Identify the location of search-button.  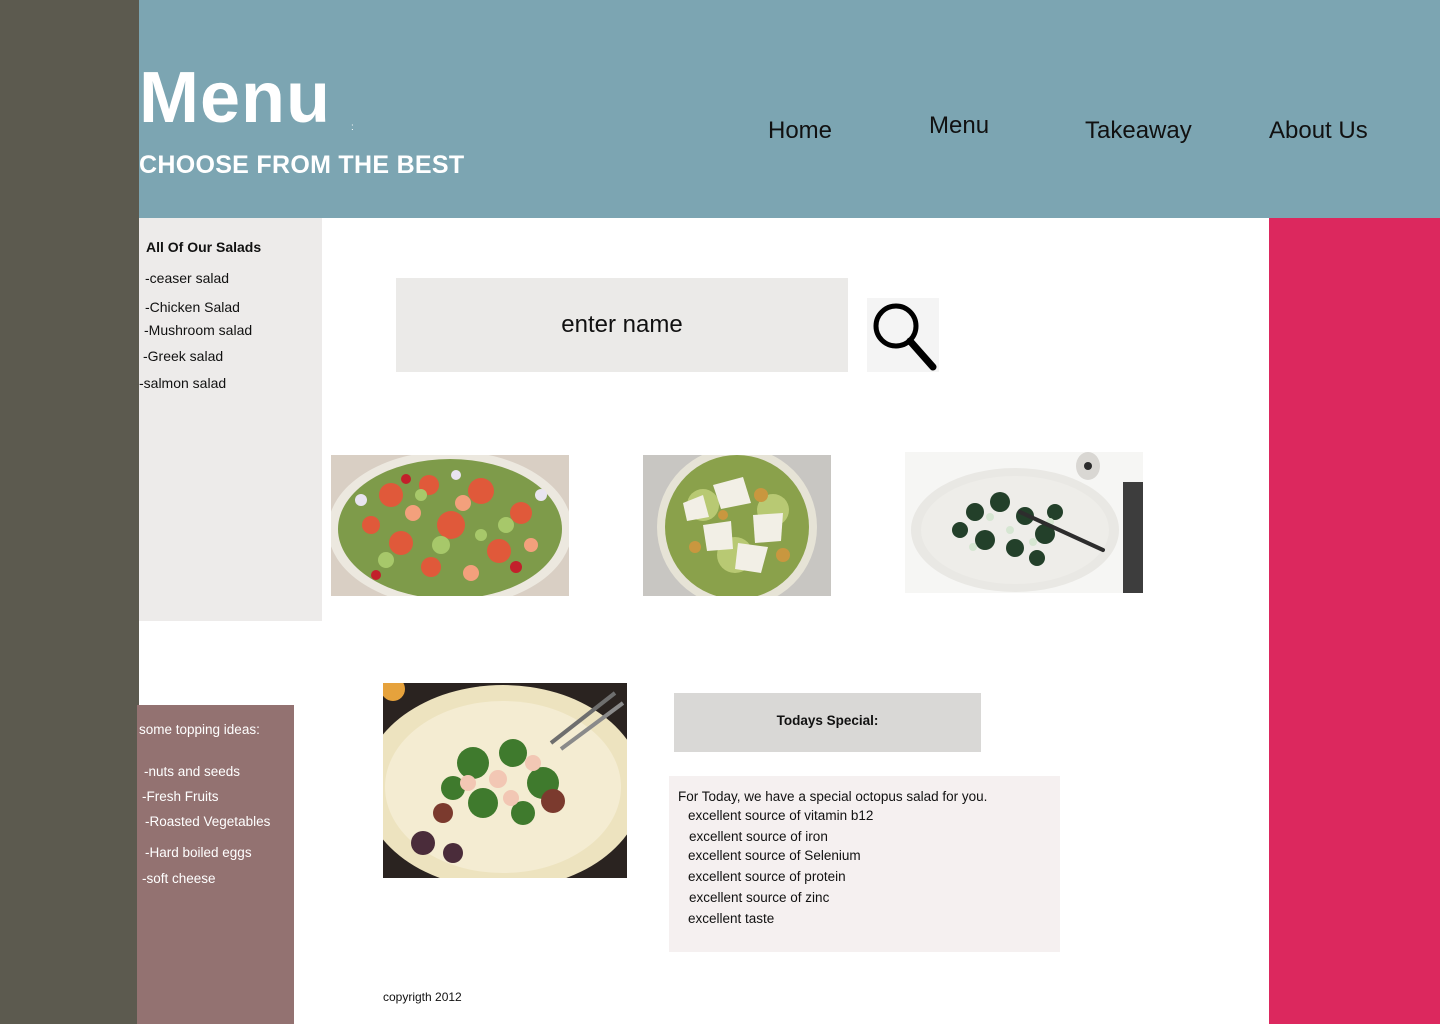
(903, 335).